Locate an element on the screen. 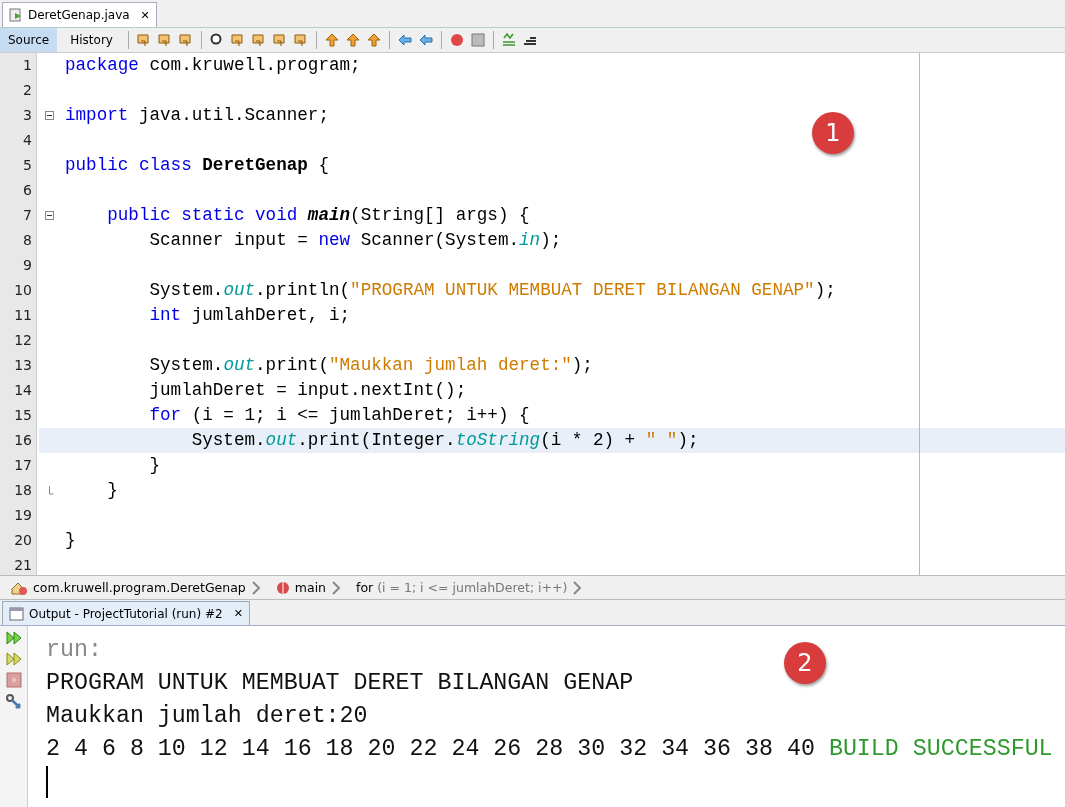  line-number: 7 is located at coordinates (27, 215).